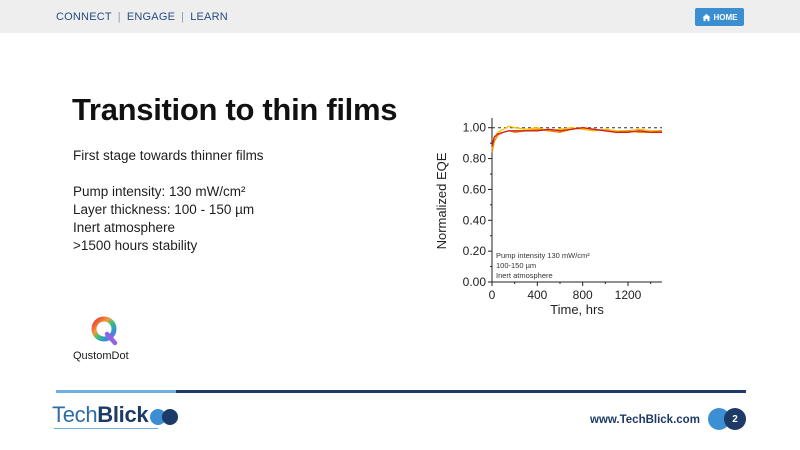  Describe the element at coordinates (628, 295) in the screenshot. I see `x-tick-label: 1200` at that location.